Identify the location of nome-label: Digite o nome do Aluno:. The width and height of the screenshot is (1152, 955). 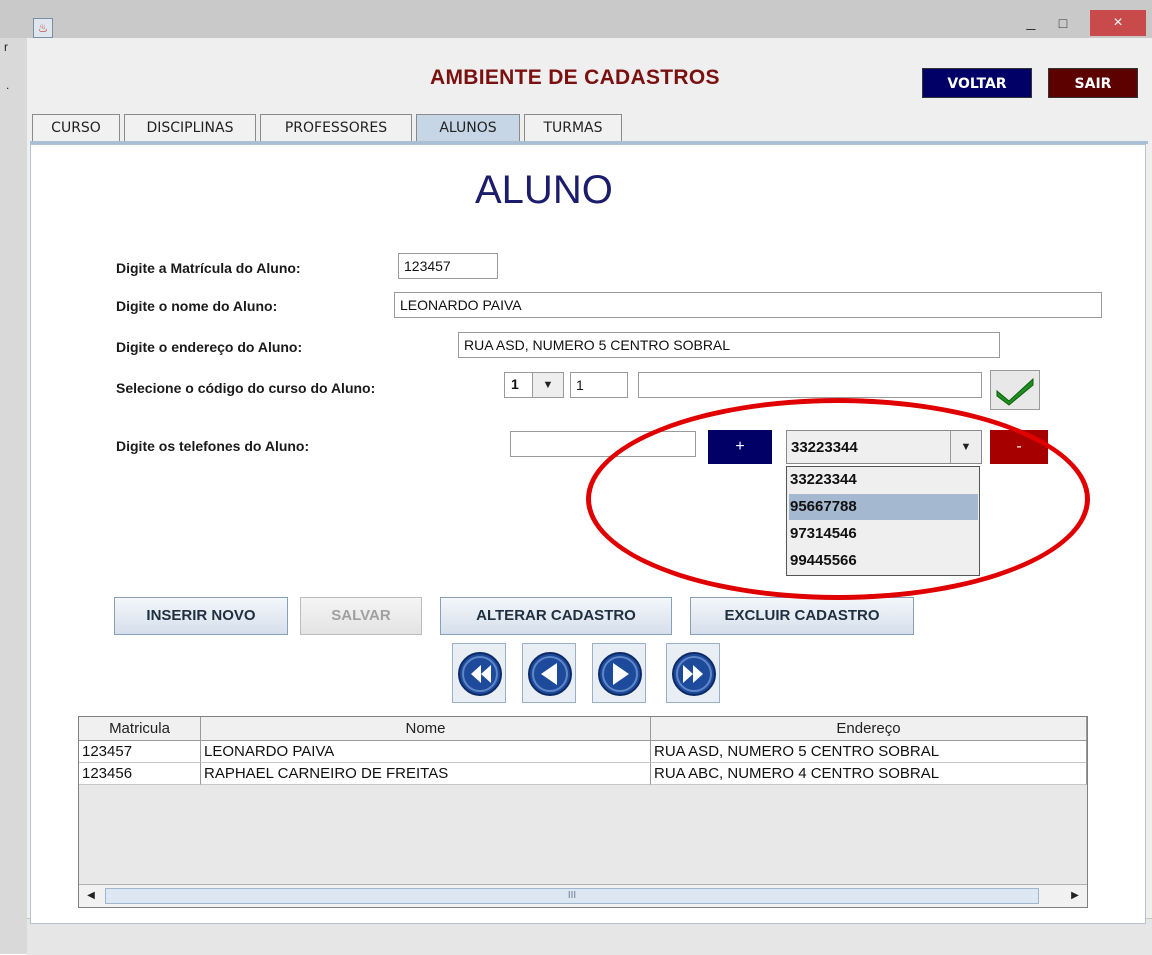
(197, 306).